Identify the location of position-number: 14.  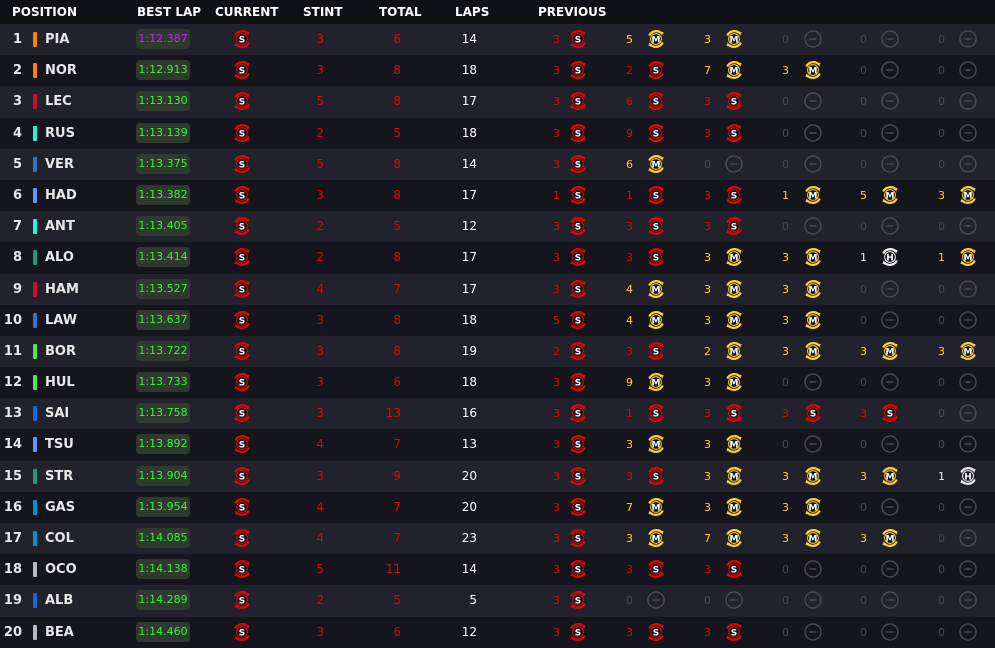
(12, 445).